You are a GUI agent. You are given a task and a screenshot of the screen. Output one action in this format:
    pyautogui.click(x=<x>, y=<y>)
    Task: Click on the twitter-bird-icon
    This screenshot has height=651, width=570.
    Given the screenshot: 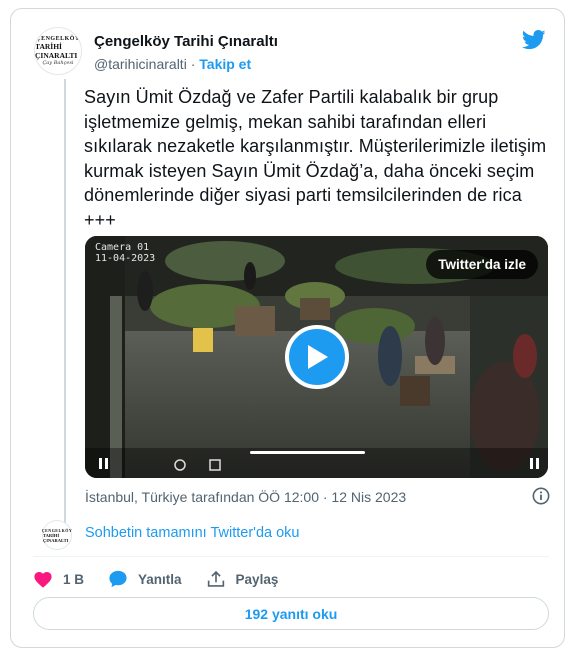 What is the action you would take?
    pyautogui.click(x=534, y=40)
    